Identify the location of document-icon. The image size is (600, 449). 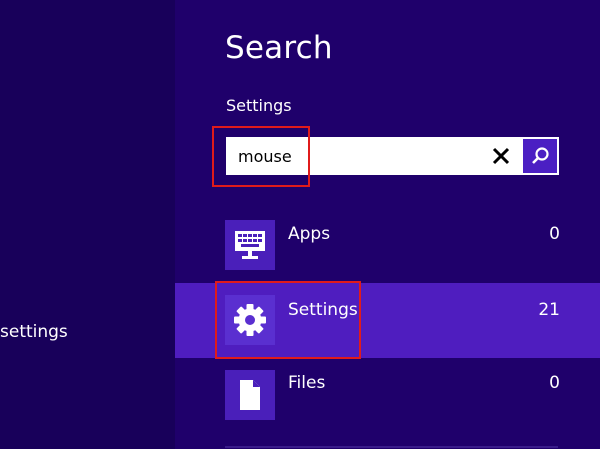
(250, 395).